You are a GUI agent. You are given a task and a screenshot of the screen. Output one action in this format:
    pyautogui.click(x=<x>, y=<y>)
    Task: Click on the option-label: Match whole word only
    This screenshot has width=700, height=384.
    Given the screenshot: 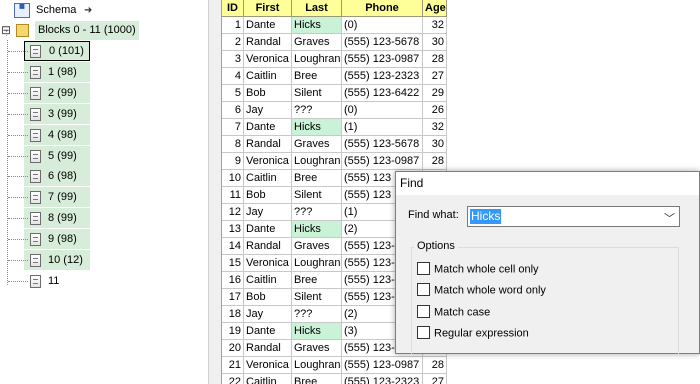 What is the action you would take?
    pyautogui.click(x=490, y=291)
    